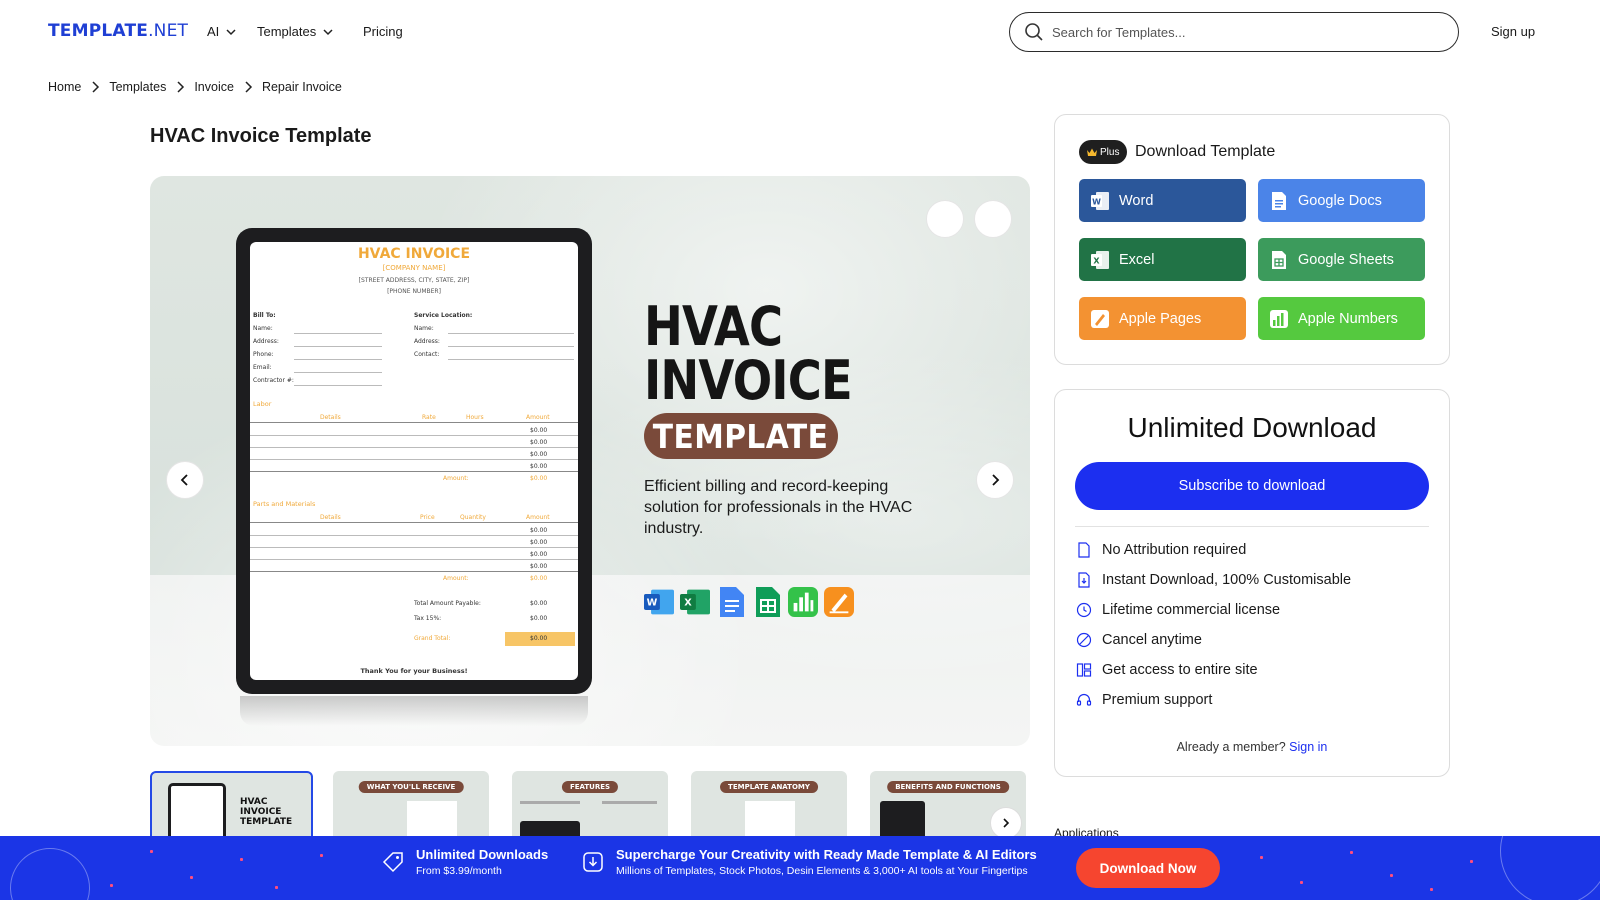  Describe the element at coordinates (262, 367) in the screenshot. I see `invoice-field: Email:` at that location.